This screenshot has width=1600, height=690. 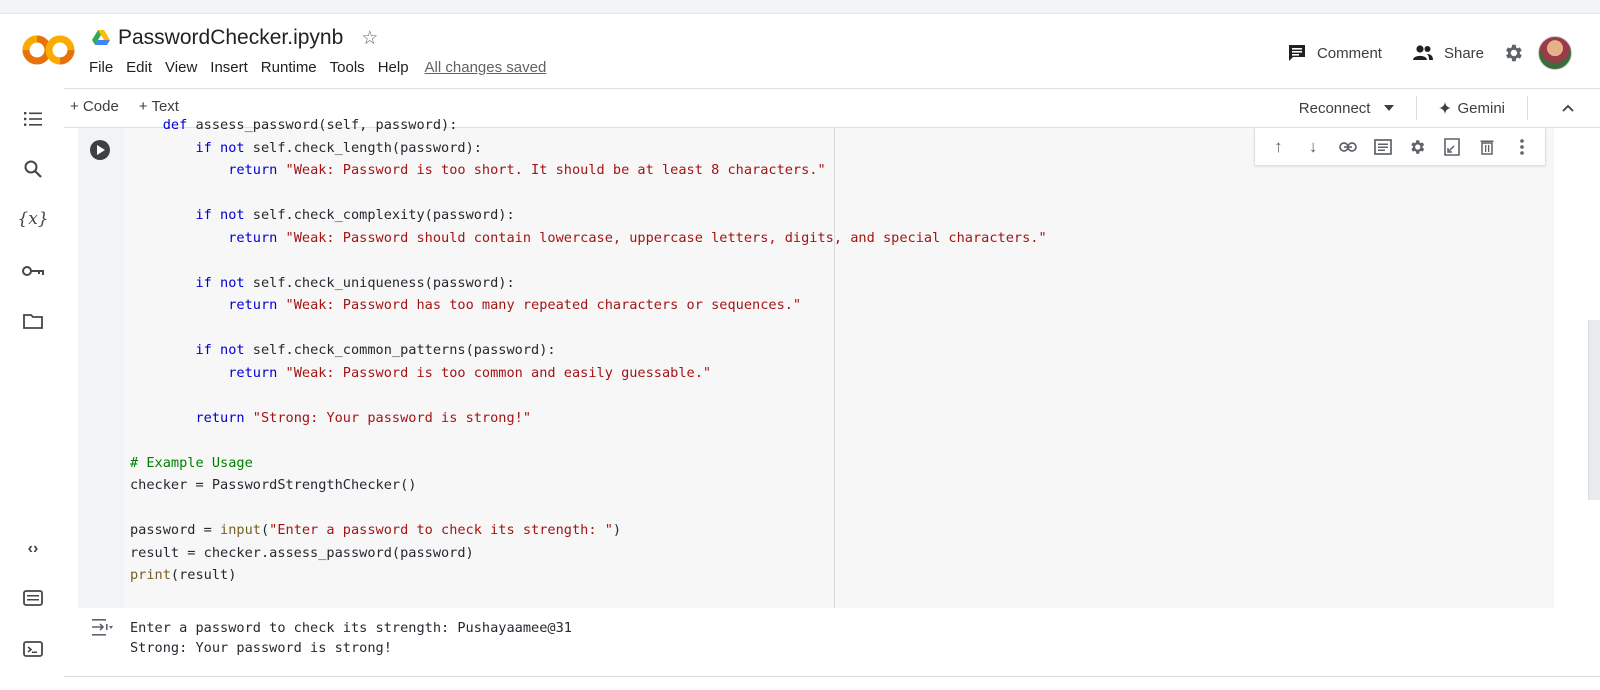 I want to click on delete-icon, so click(x=1487, y=147).